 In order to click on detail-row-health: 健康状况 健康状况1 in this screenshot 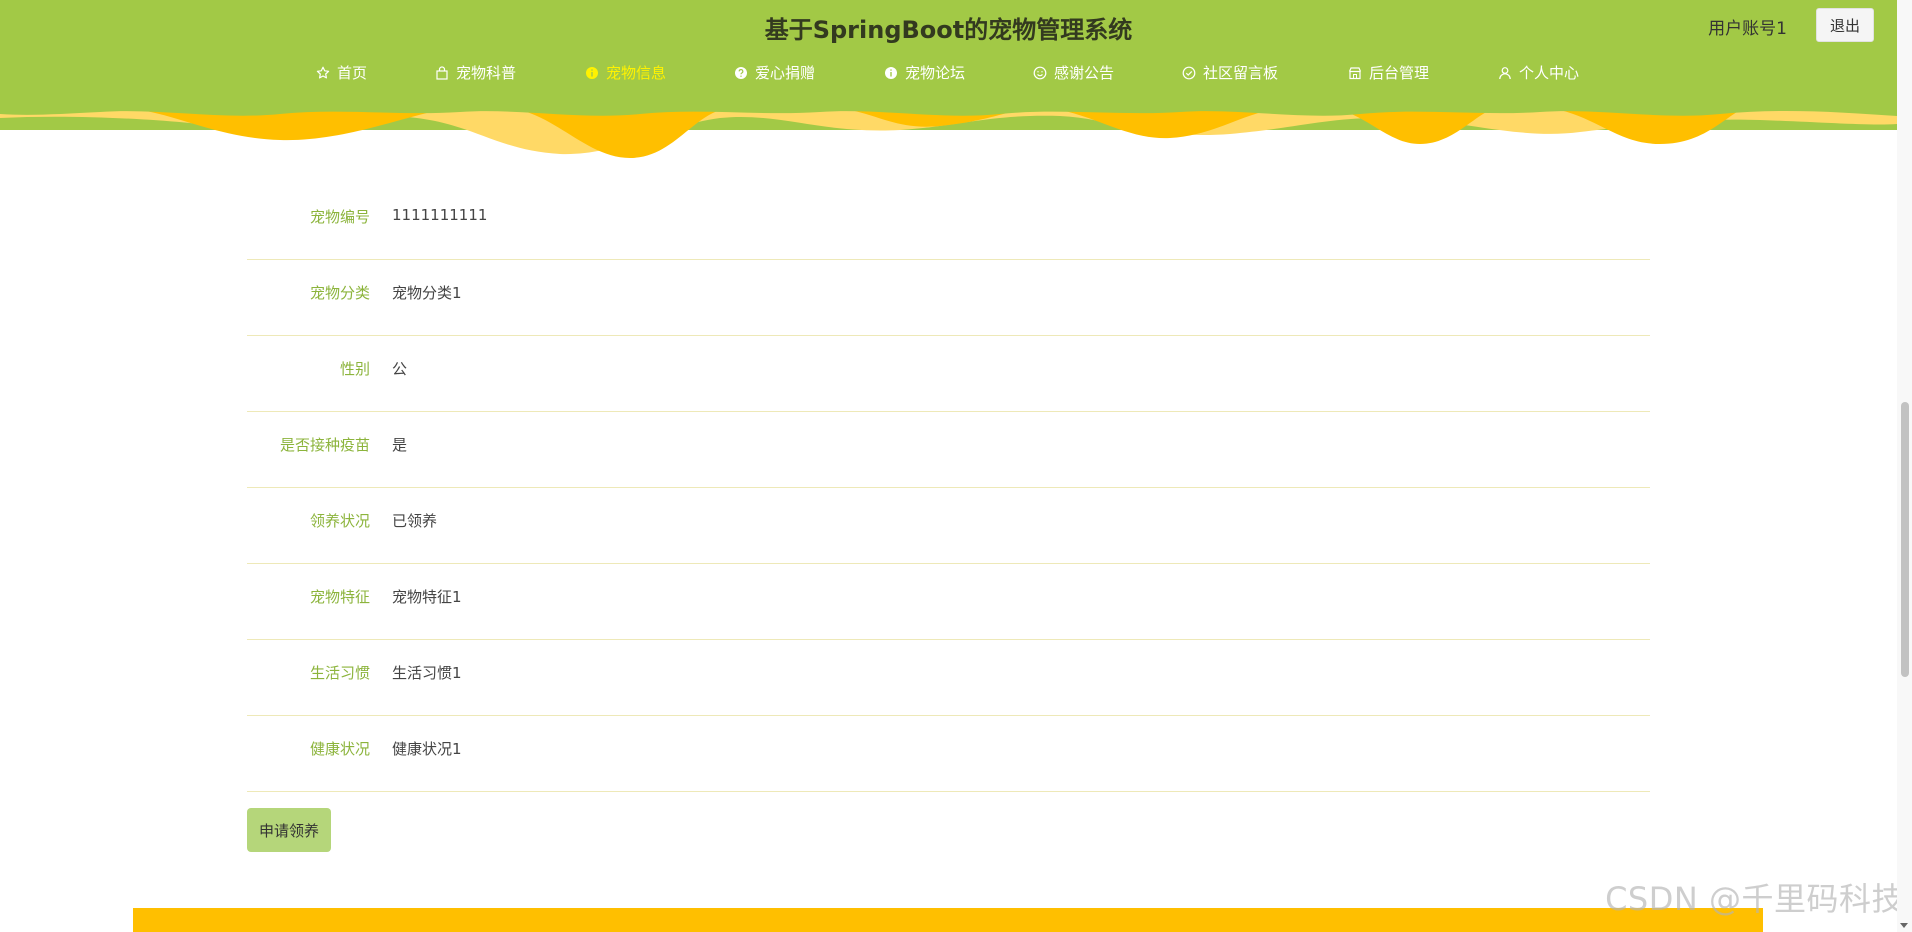, I will do `click(948, 754)`.